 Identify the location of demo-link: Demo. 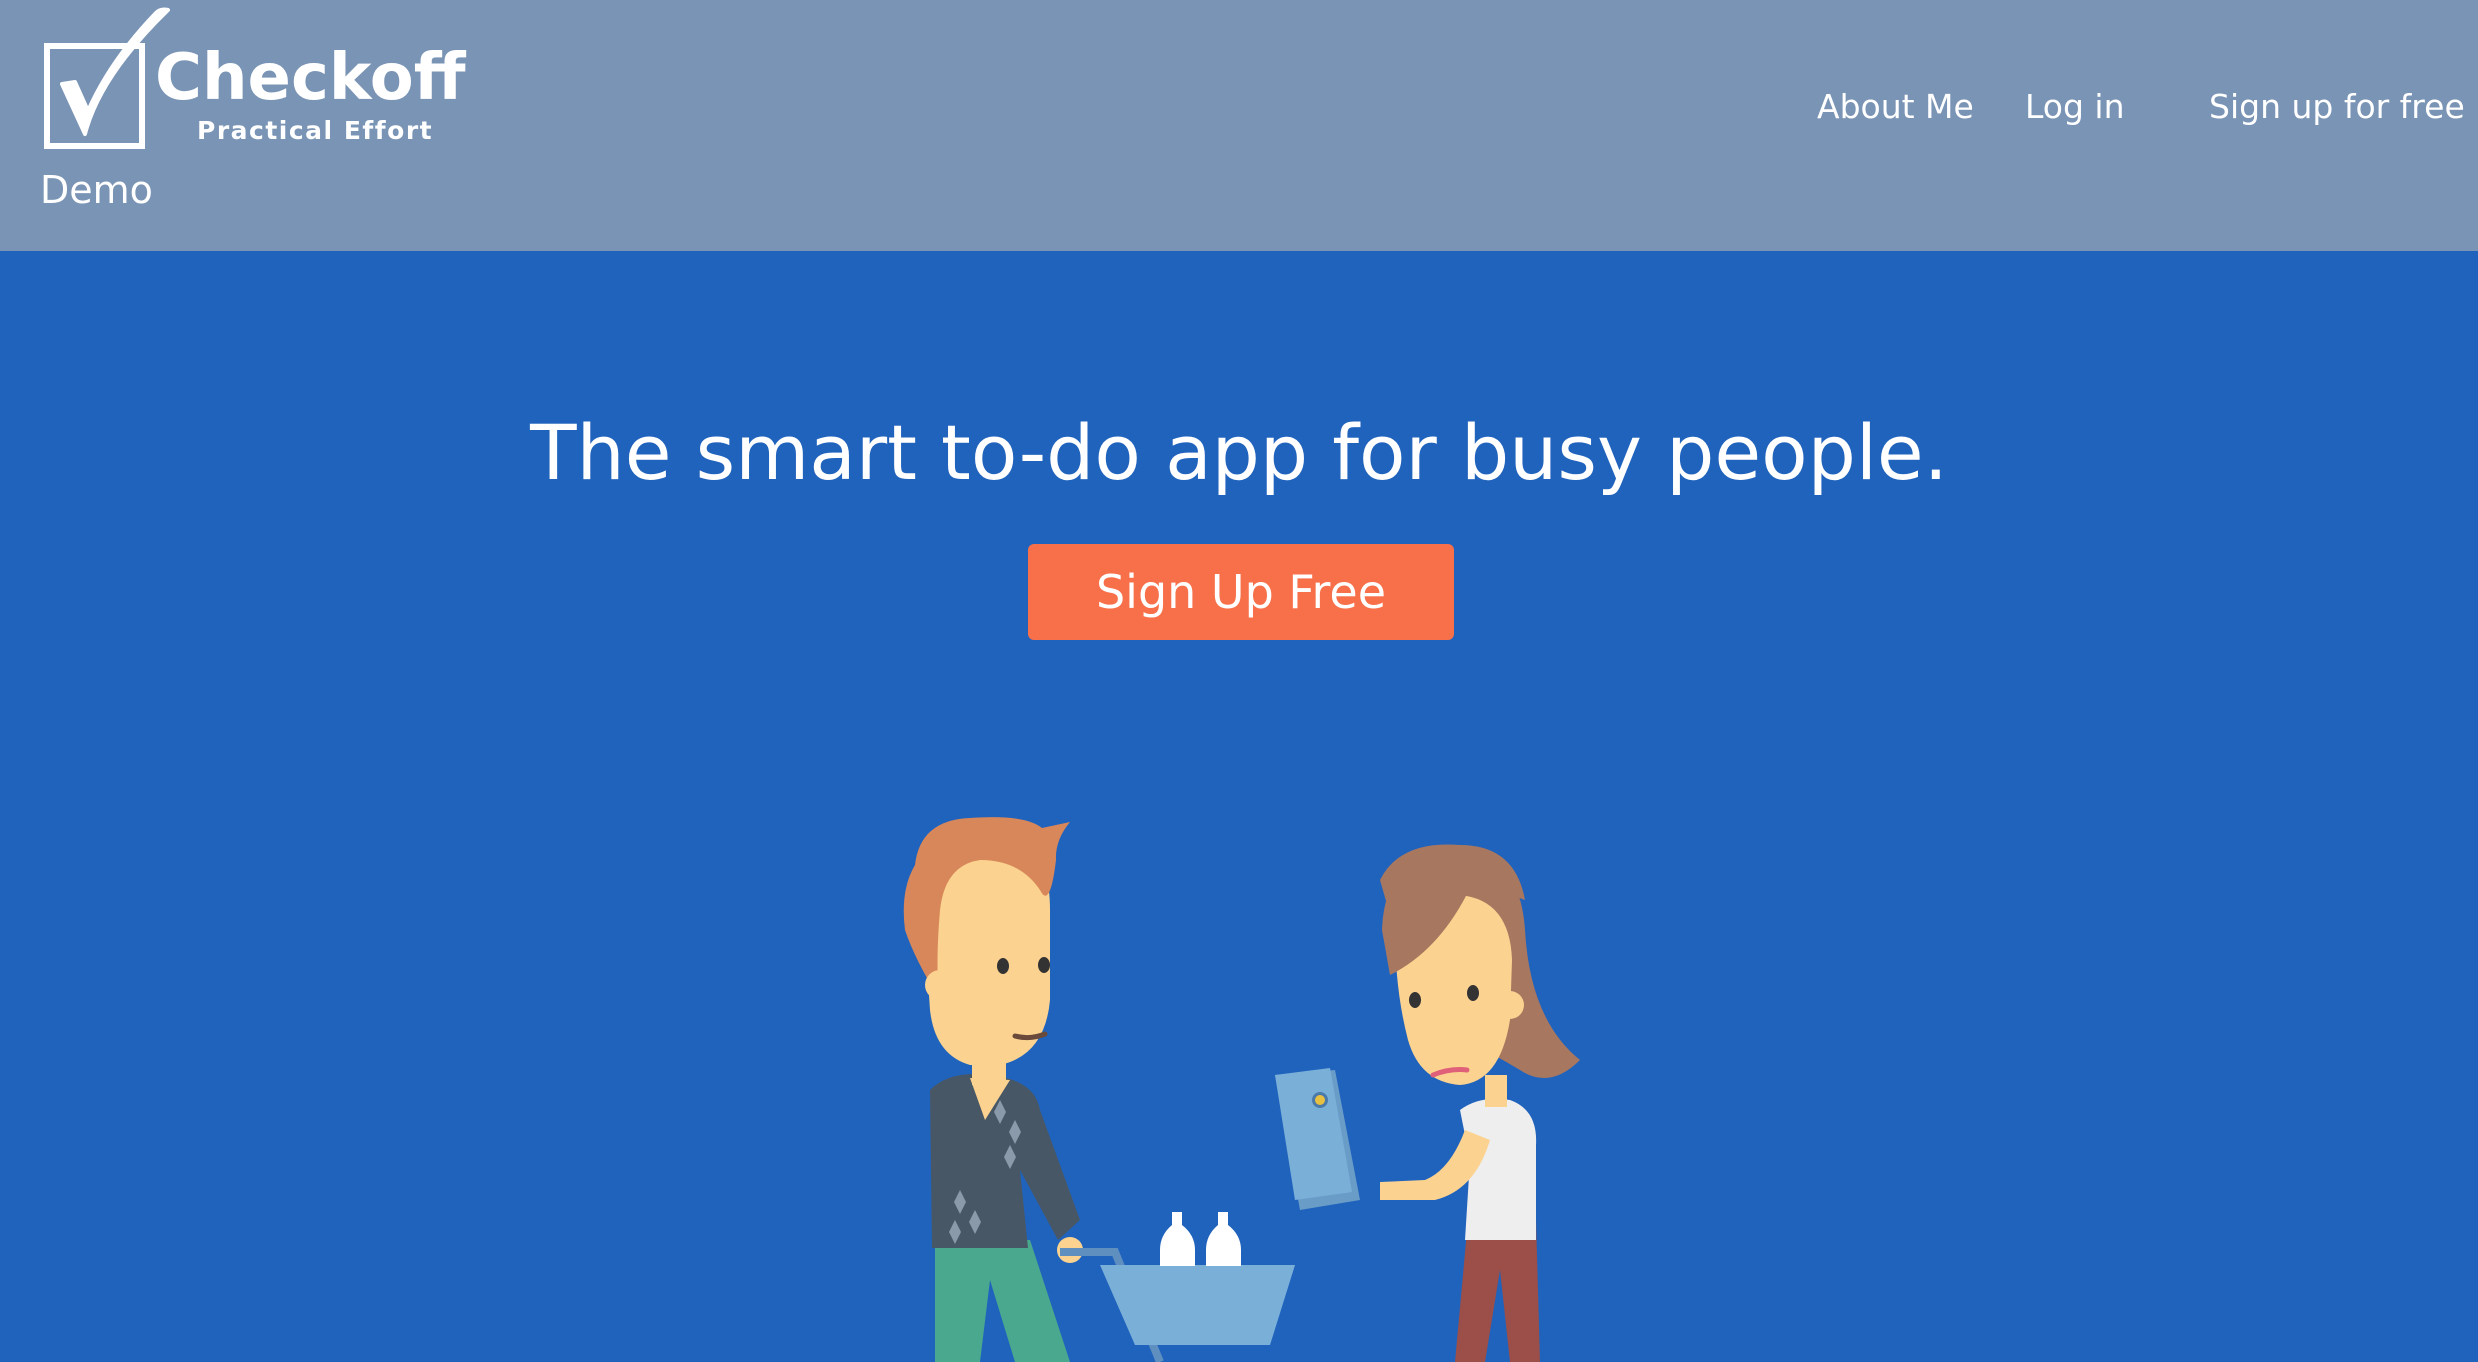
(96, 190).